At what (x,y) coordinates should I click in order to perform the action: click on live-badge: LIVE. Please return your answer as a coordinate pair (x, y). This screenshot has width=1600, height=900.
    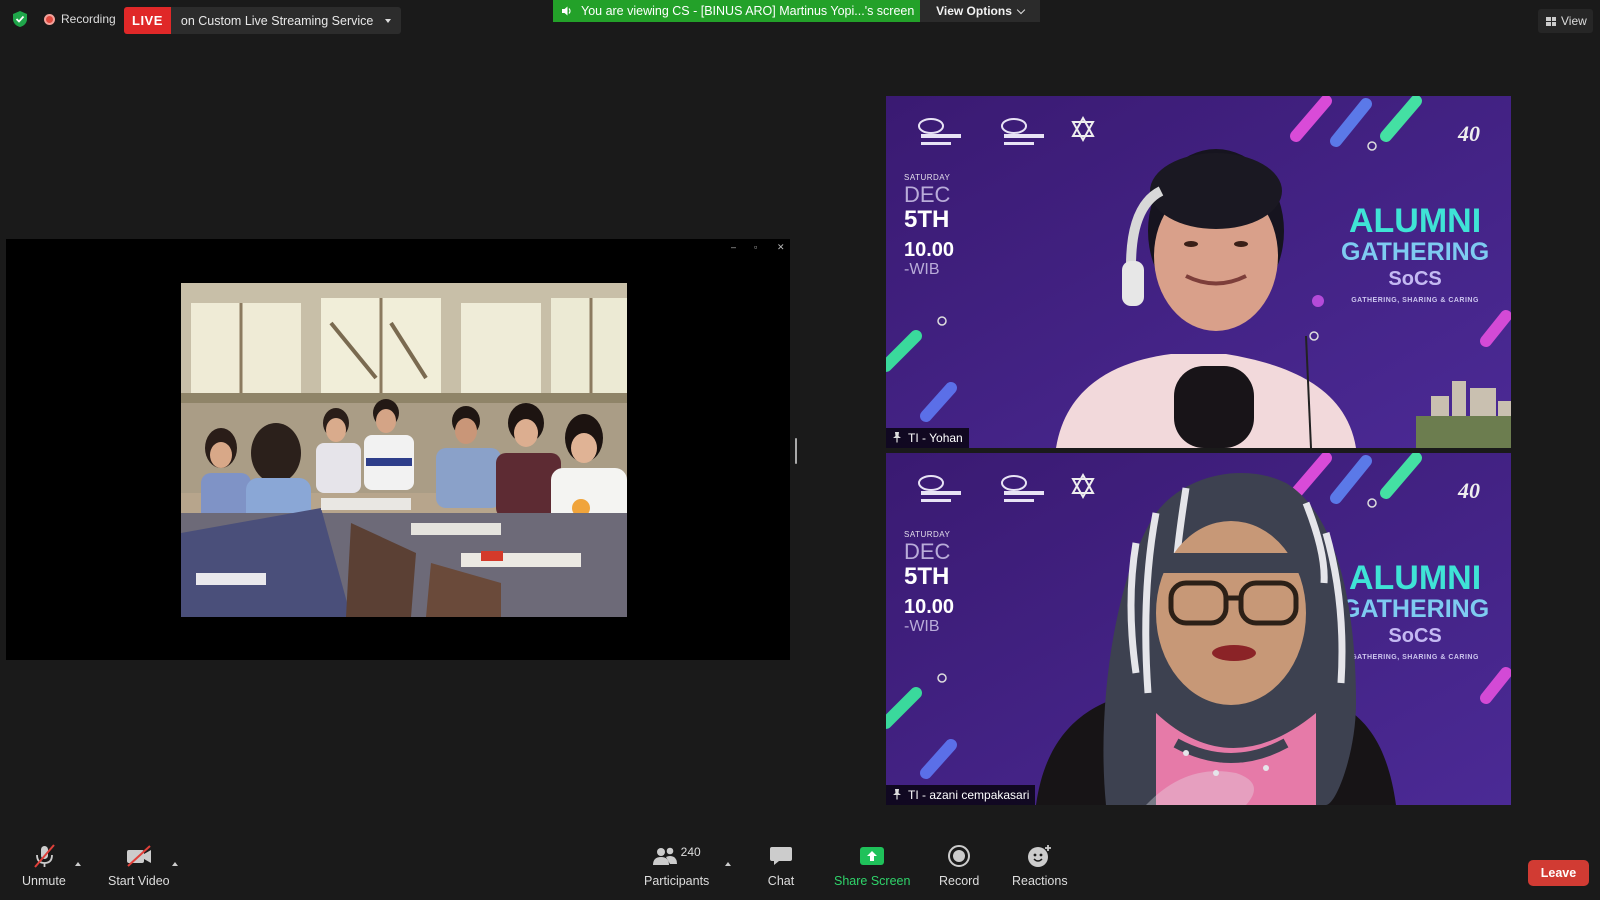
    Looking at the image, I should click on (147, 20).